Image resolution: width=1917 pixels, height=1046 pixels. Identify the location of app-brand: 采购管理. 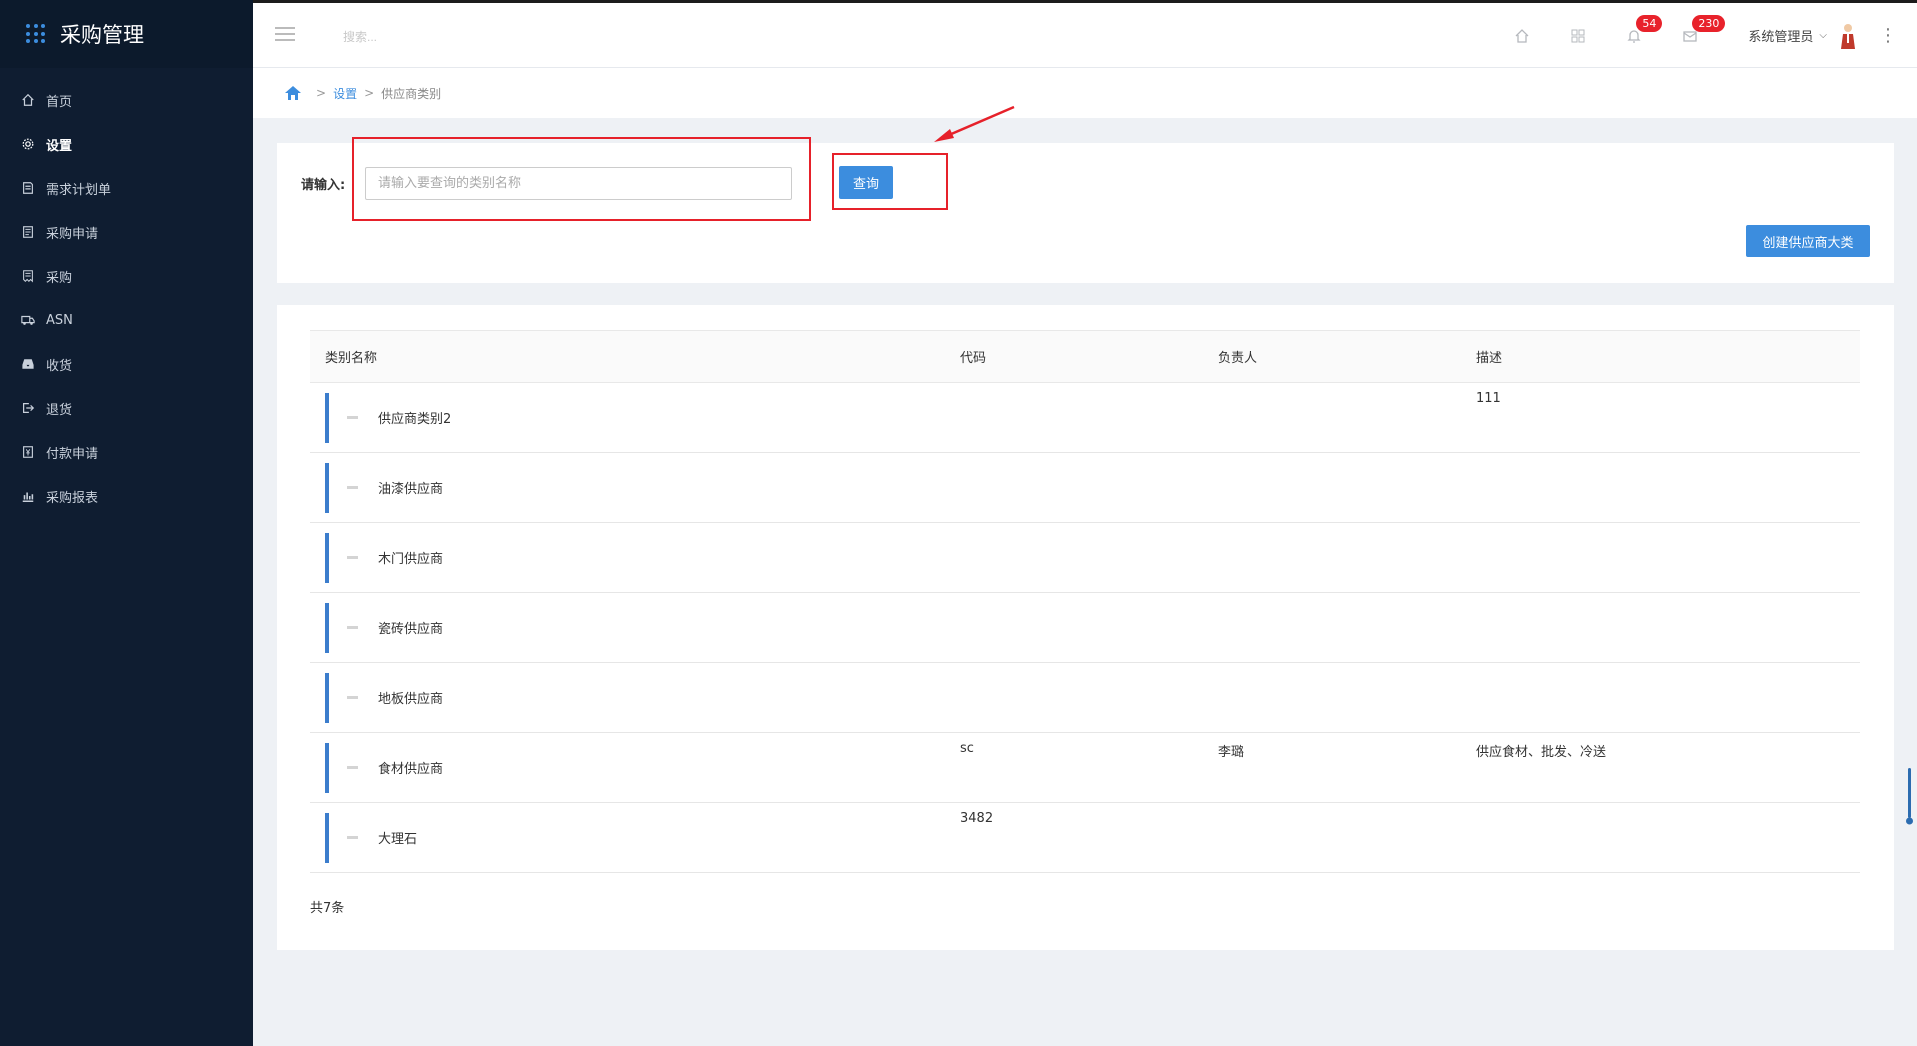
(126, 34).